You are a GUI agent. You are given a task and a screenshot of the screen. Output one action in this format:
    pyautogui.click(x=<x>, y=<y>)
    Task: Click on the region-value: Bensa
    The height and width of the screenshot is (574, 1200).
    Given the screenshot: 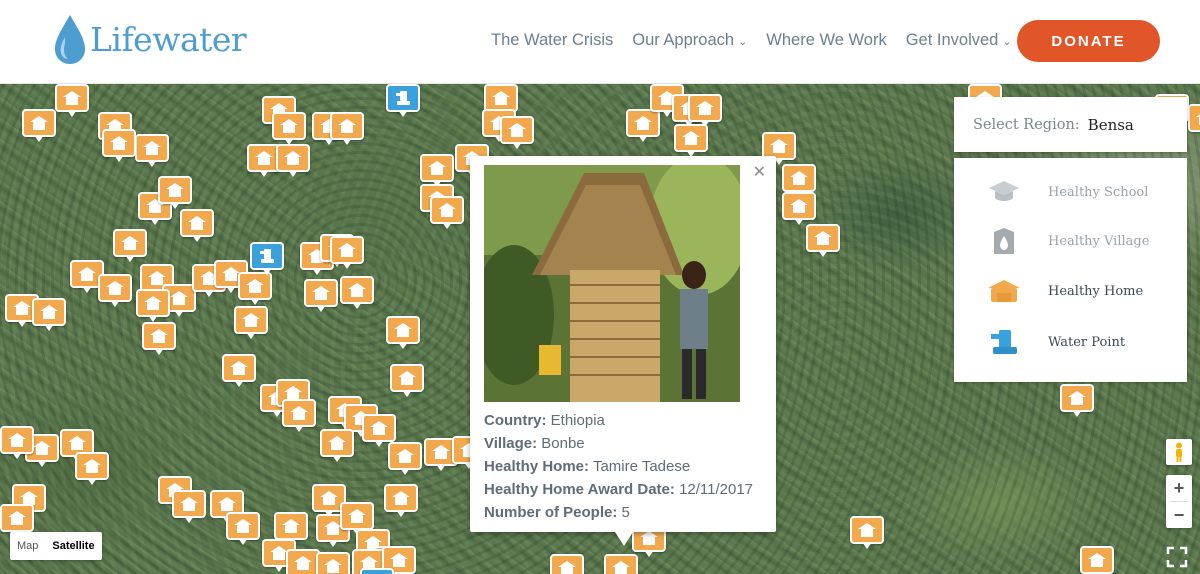 What is the action you would take?
    pyautogui.click(x=1110, y=124)
    